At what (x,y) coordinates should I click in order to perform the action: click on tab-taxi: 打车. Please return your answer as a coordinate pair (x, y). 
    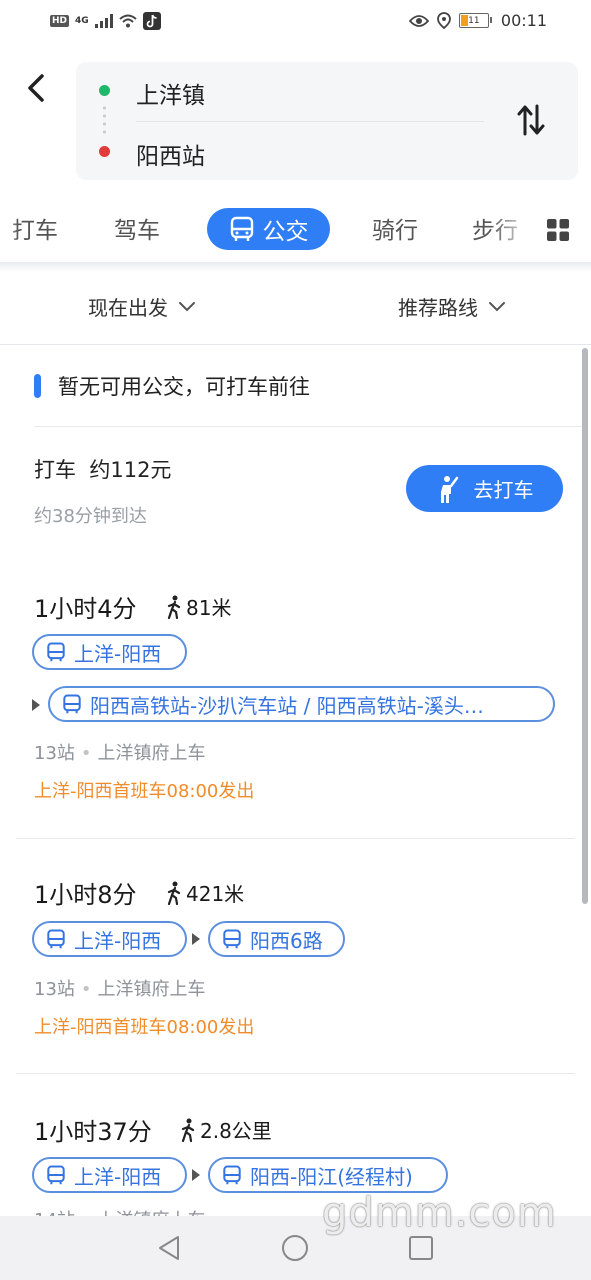
    Looking at the image, I should click on (35, 228).